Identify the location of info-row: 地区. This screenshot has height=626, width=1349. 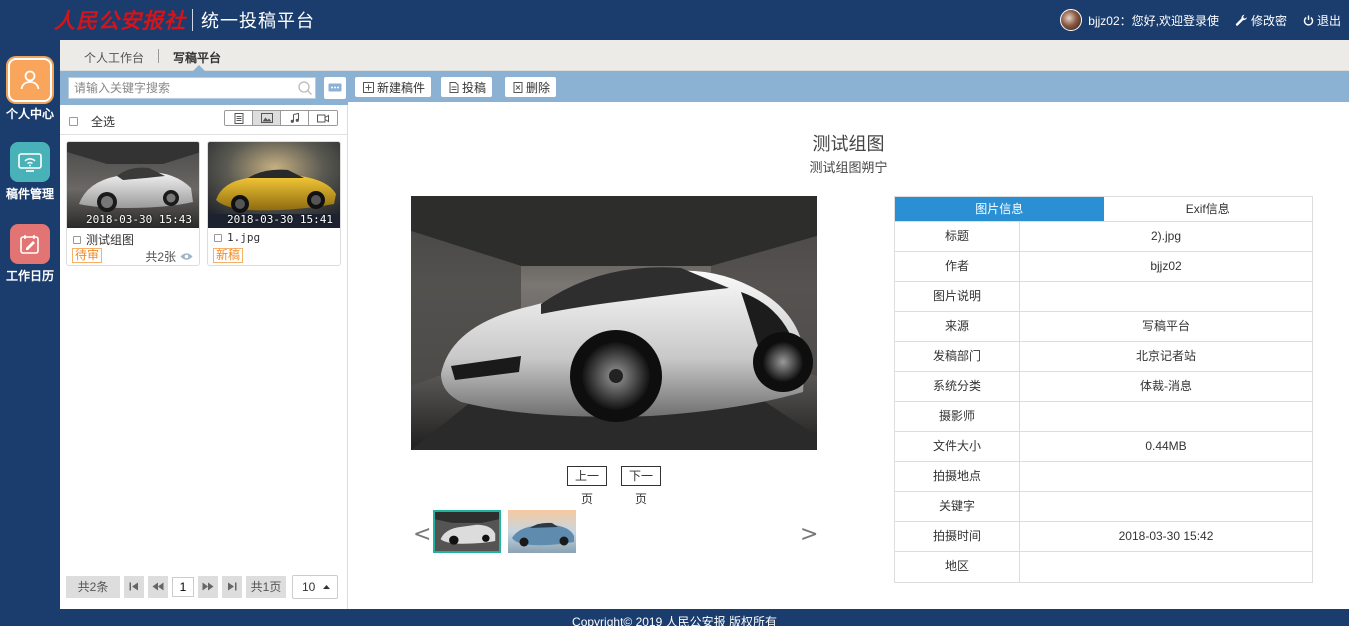
(1103, 567).